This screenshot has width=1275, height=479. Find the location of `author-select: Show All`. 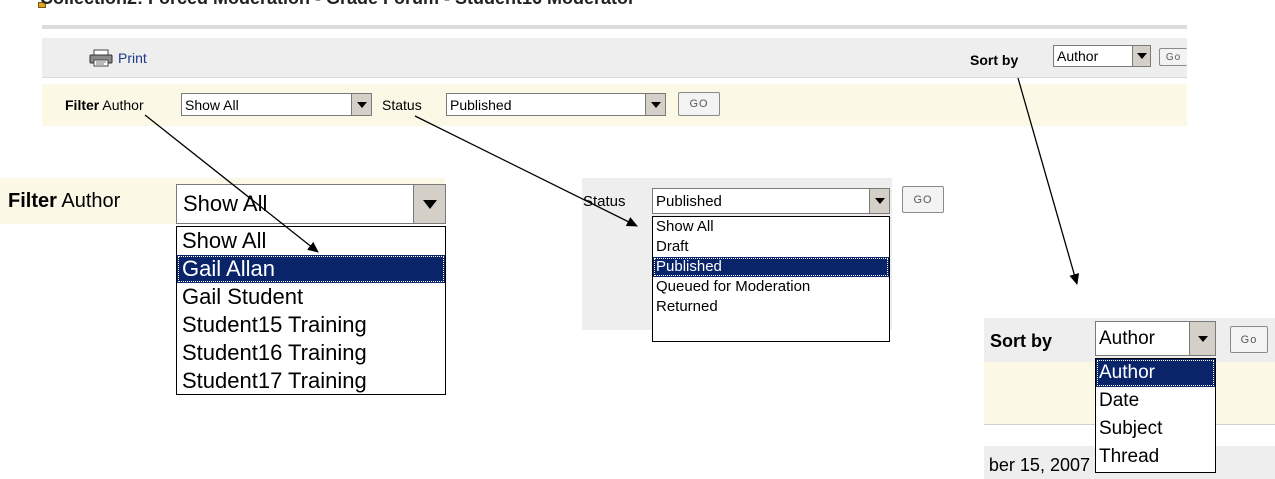

author-select: Show All is located at coordinates (276, 104).